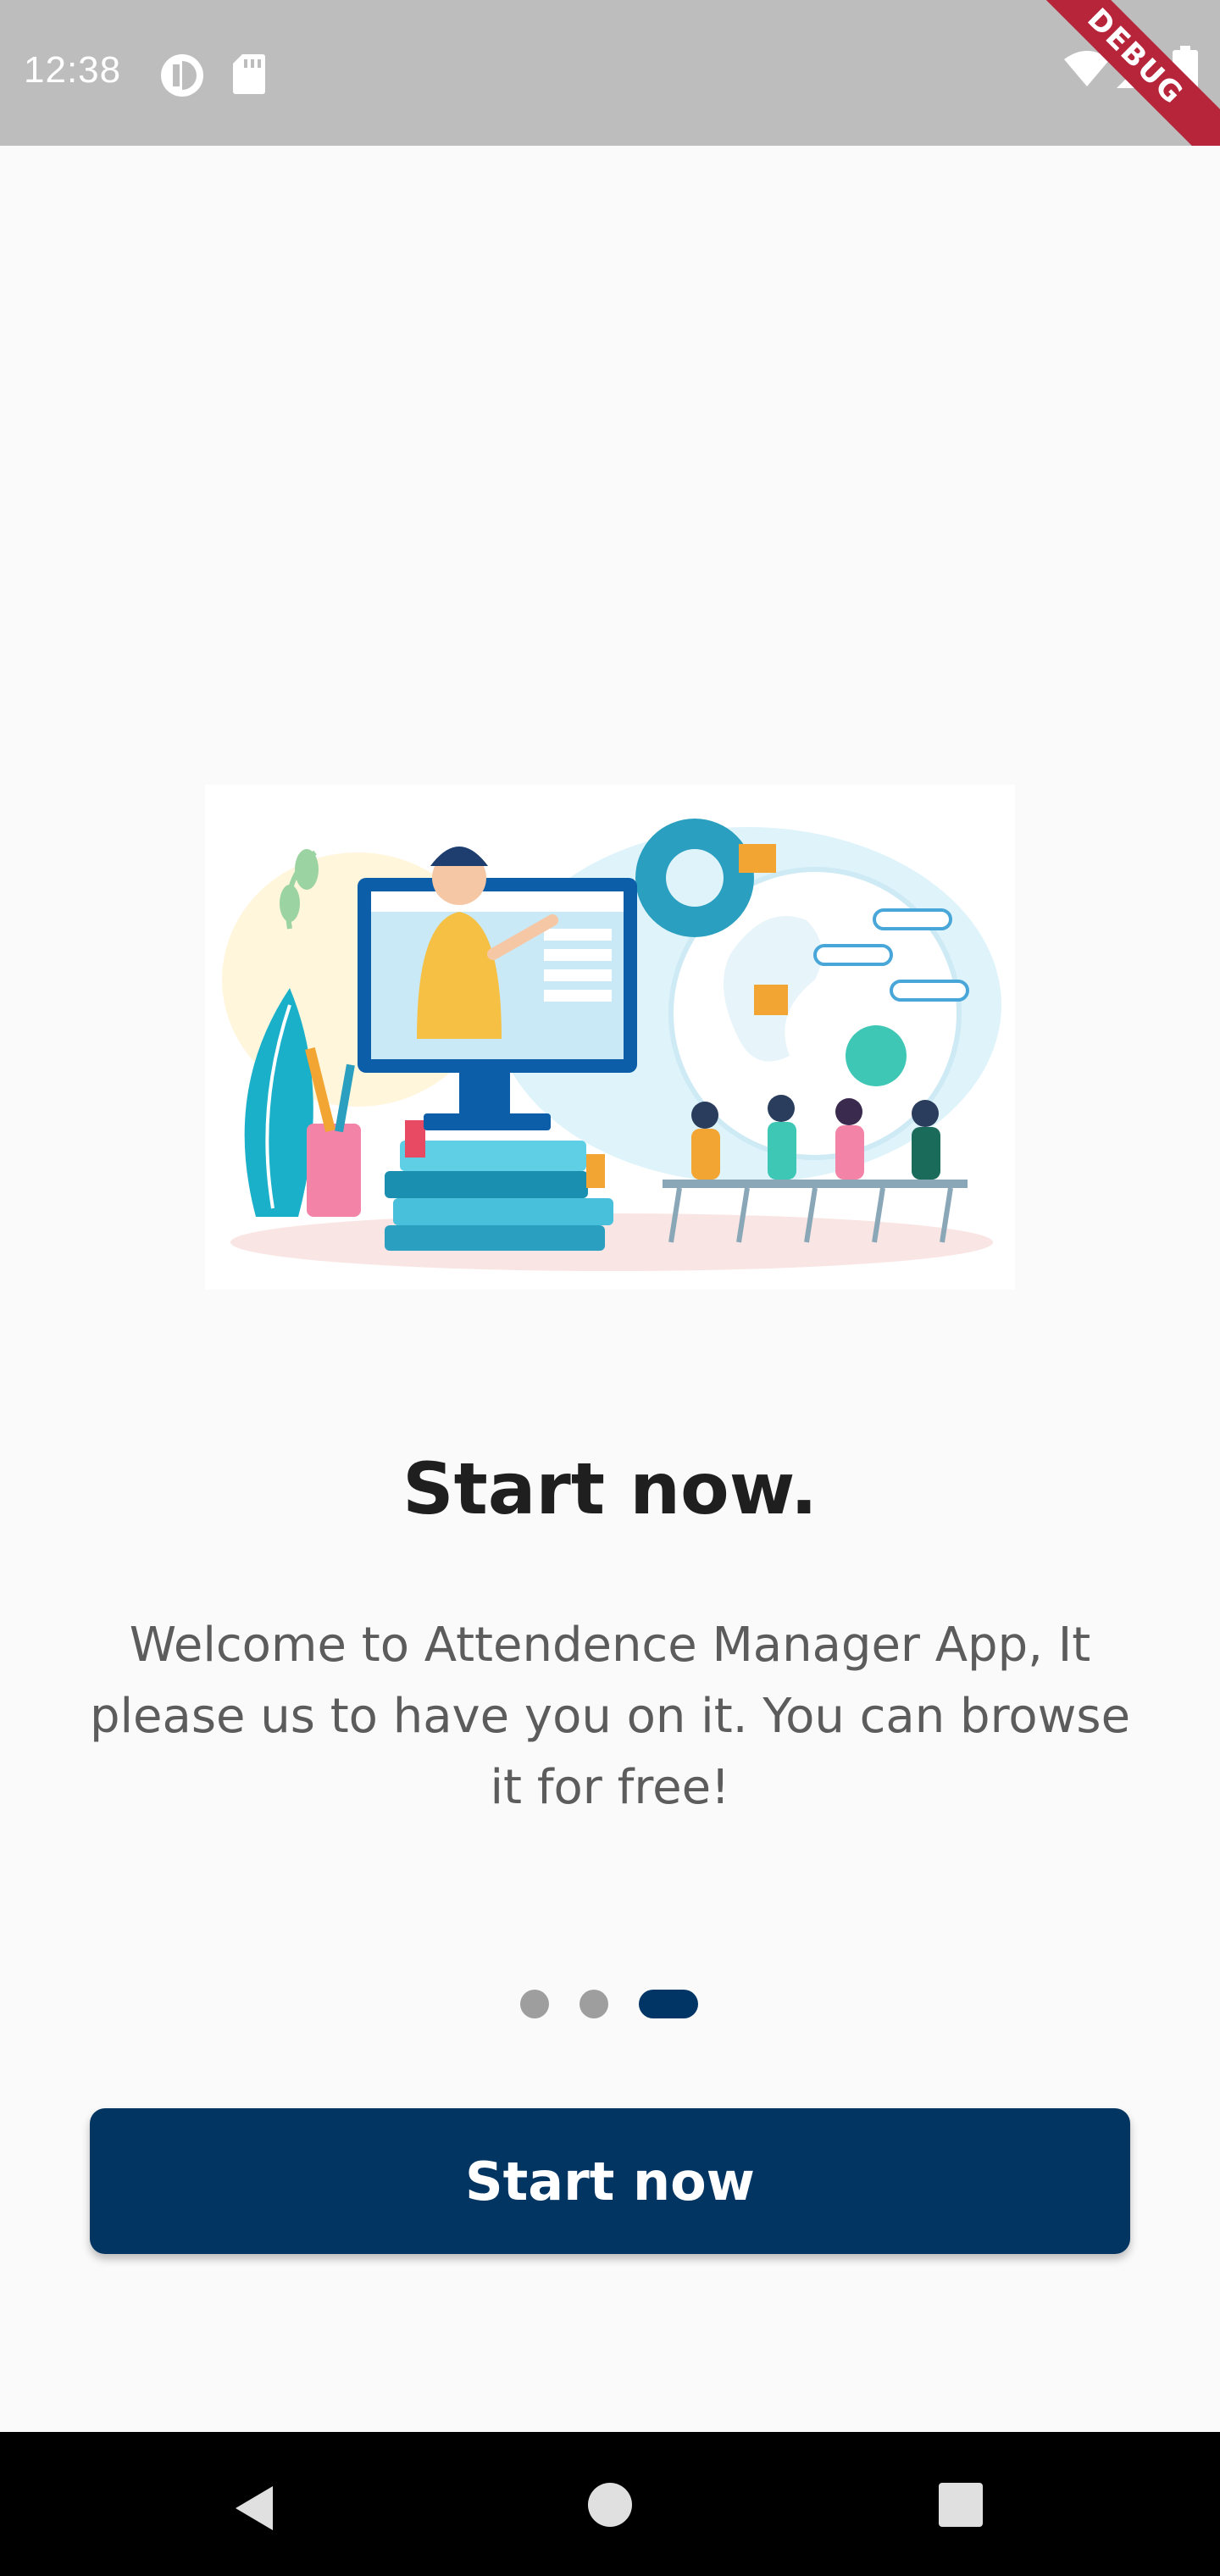 This screenshot has height=2576, width=1220. I want to click on start-now-button: Start now, so click(610, 2181).